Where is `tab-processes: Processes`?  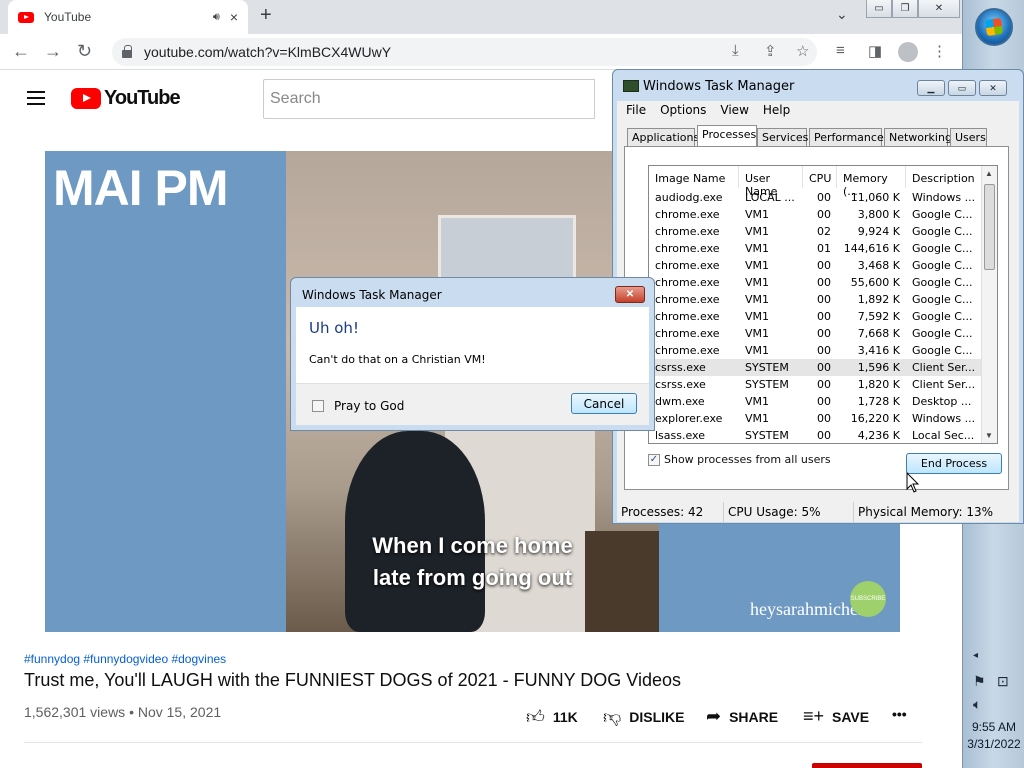
tab-processes: Processes is located at coordinates (727, 135).